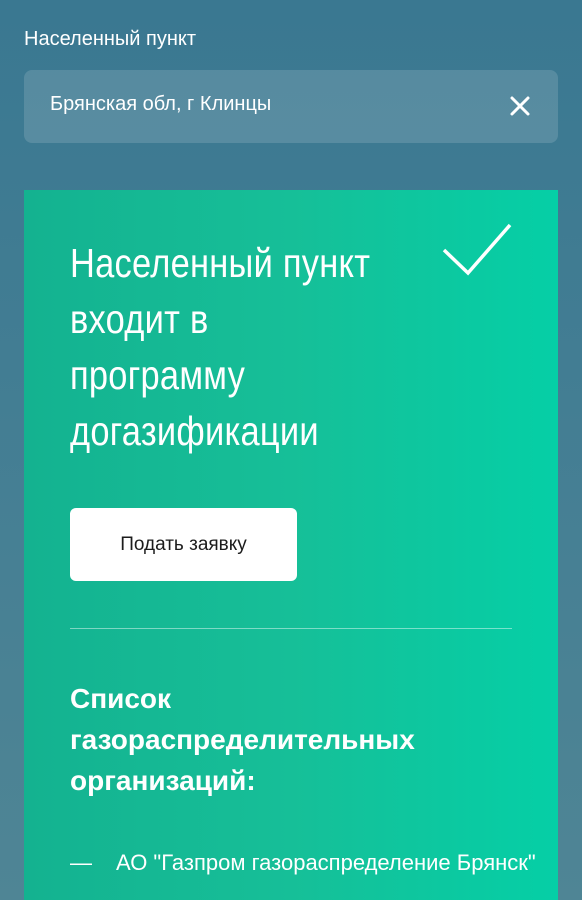 The image size is (582, 900). Describe the element at coordinates (520, 106) in the screenshot. I see `close-icon` at that location.